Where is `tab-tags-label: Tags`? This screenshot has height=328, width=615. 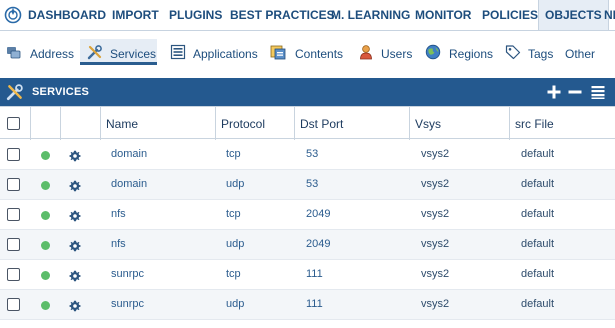 tab-tags-label: Tags is located at coordinates (541, 54).